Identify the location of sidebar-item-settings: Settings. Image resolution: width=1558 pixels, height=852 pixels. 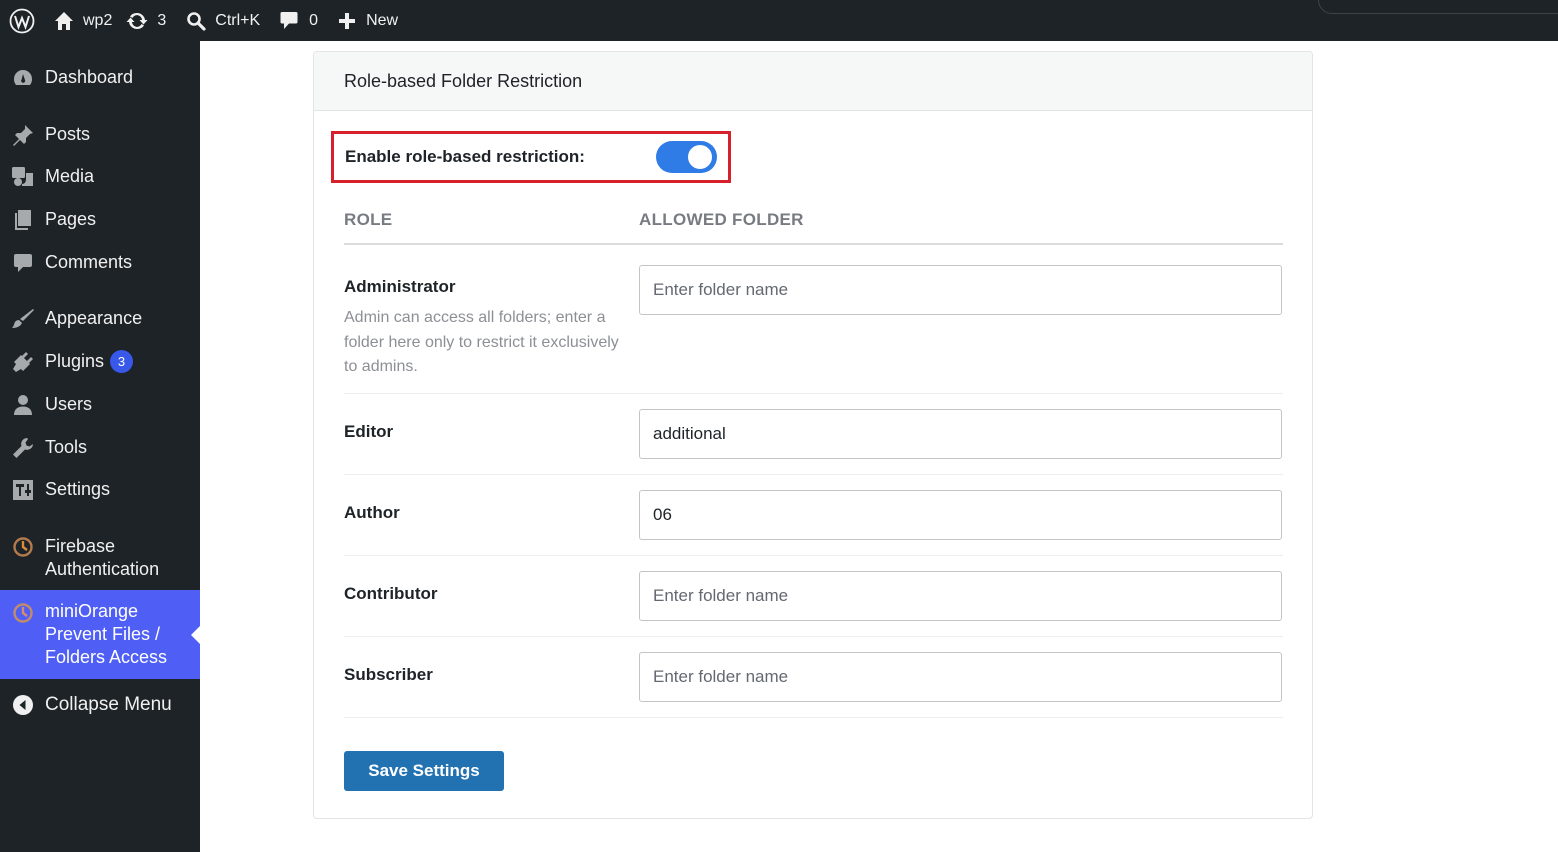
(100, 489).